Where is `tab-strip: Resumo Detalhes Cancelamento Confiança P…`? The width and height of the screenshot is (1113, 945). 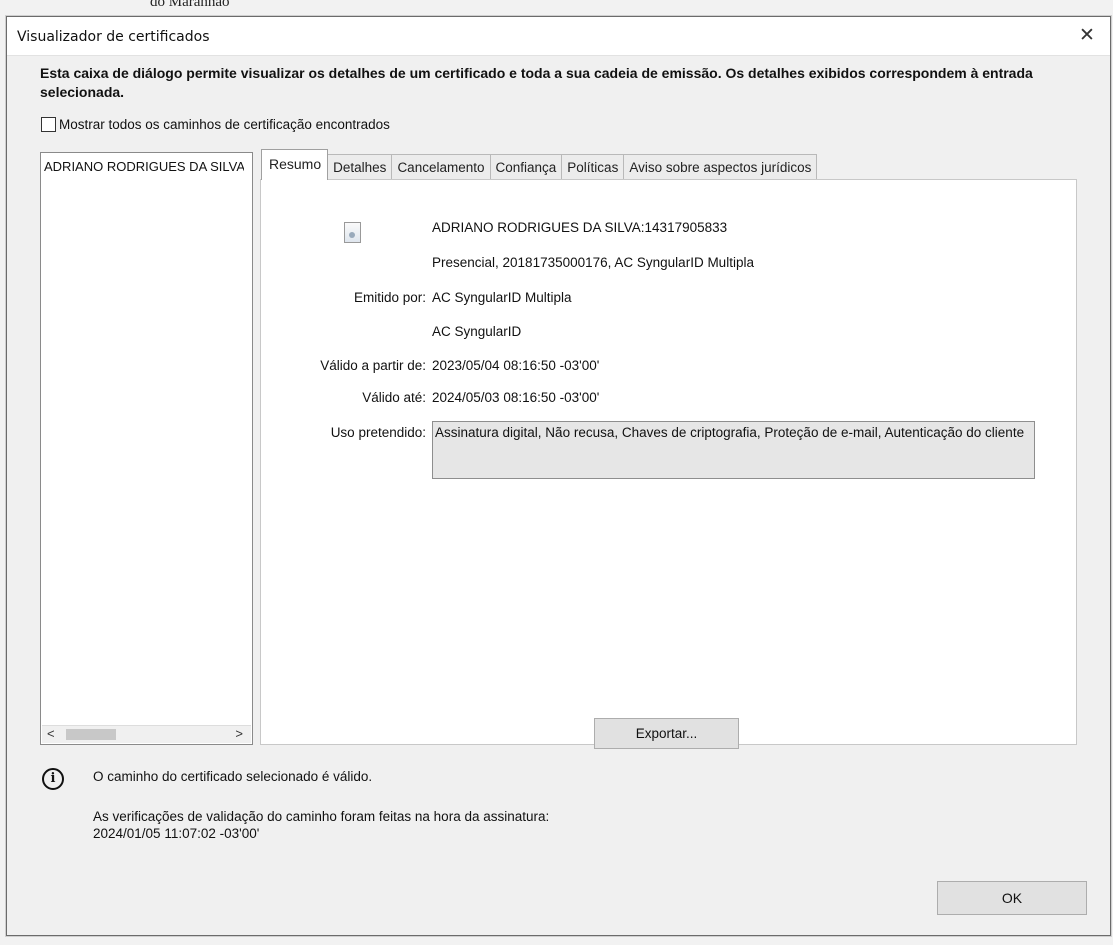 tab-strip: Resumo Detalhes Cancelamento Confiança P… is located at coordinates (539, 164).